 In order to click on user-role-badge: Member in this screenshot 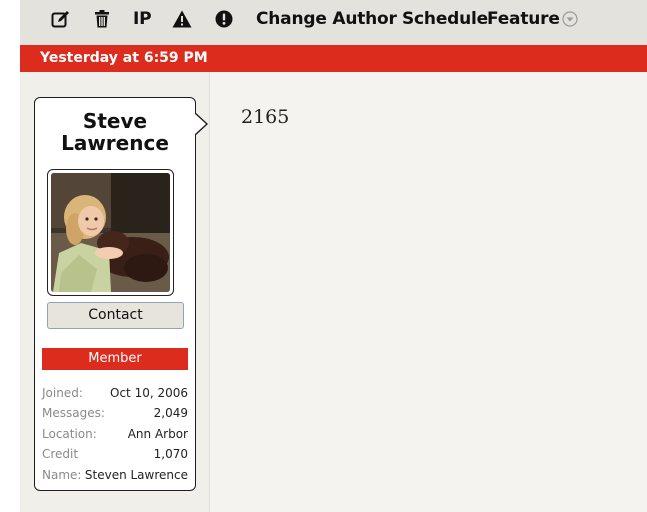, I will do `click(115, 359)`.